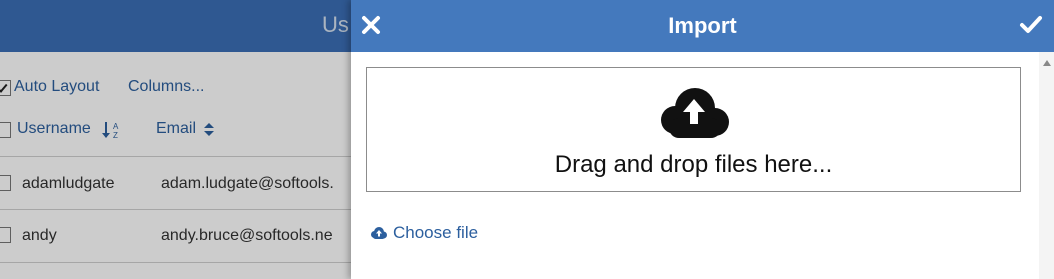 The width and height of the screenshot is (1054, 279). I want to click on table-row: adamludgate adam.ludgate@softools., so click(175, 183).